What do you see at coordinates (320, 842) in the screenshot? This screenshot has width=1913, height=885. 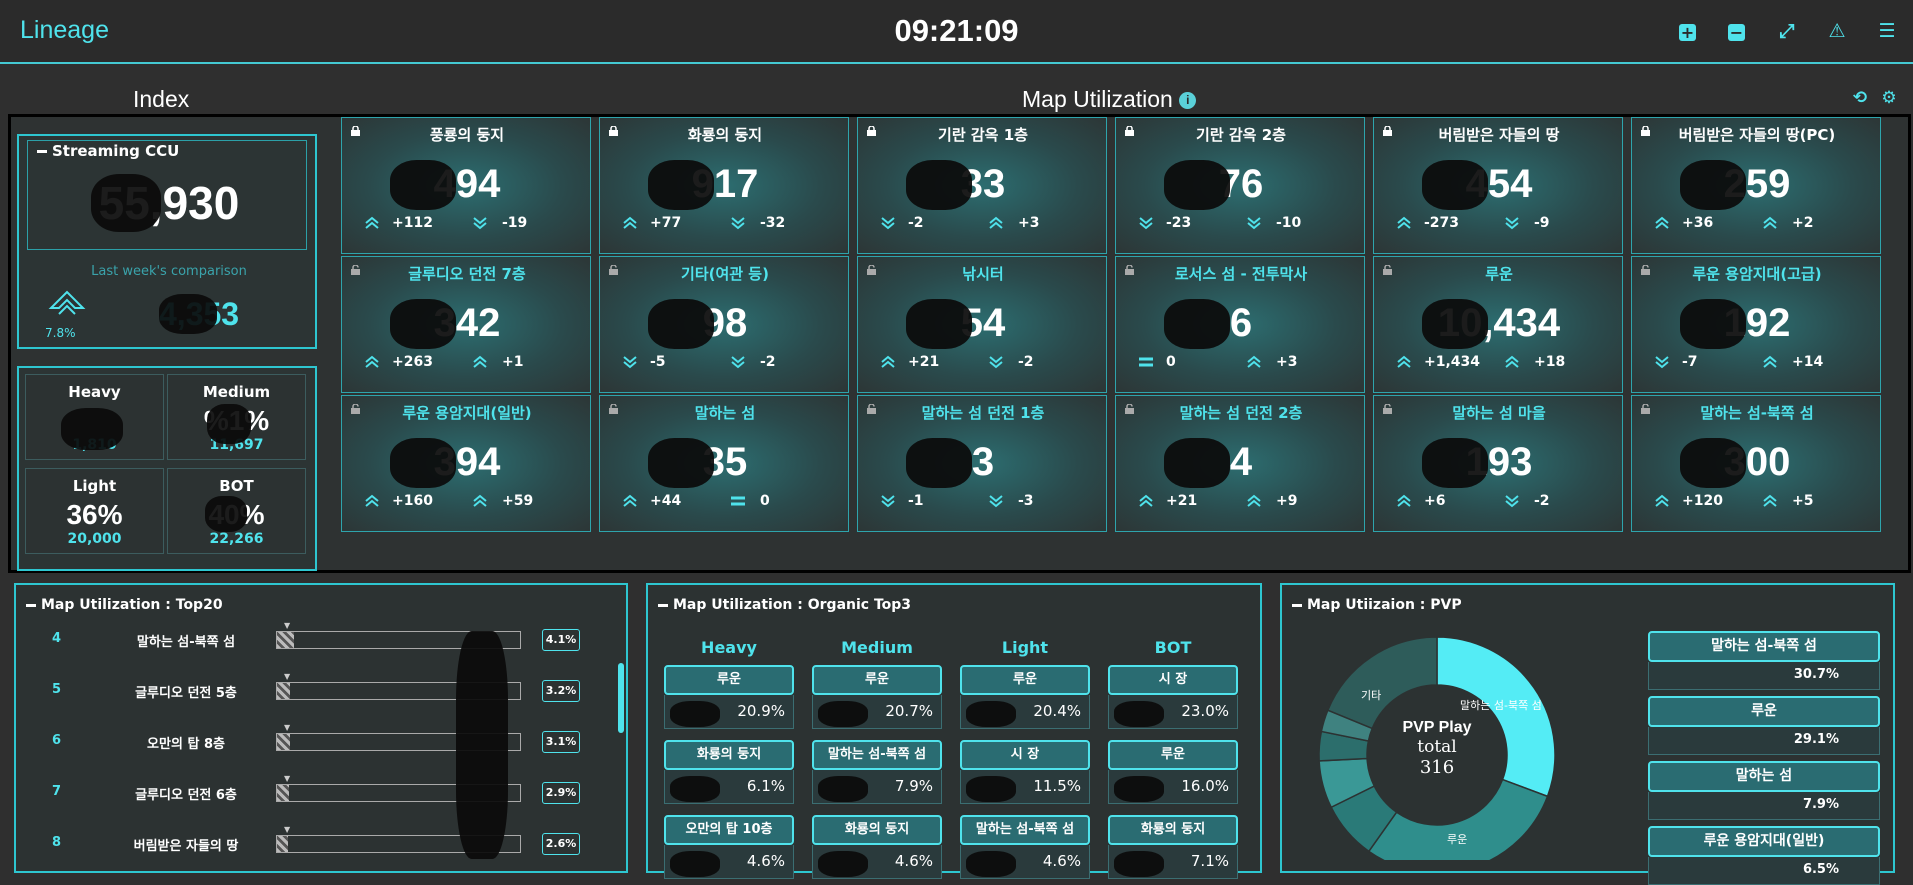 I see `table-row: 8 버림받은 자들의 땅 ▼ 2.6%` at bounding box center [320, 842].